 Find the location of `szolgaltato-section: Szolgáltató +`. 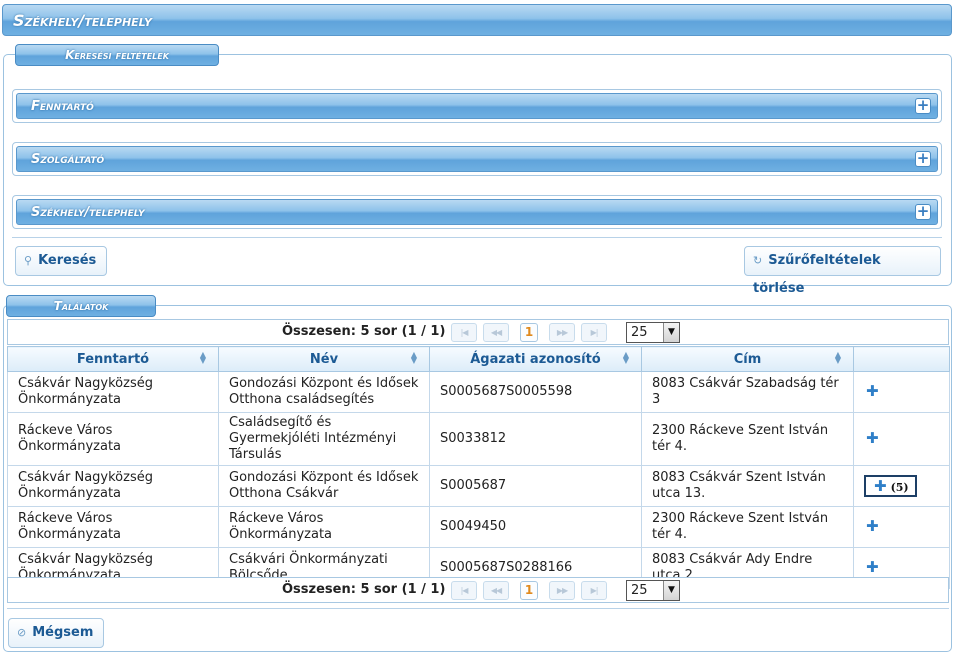

szolgaltato-section: Szolgáltató + is located at coordinates (477, 159).